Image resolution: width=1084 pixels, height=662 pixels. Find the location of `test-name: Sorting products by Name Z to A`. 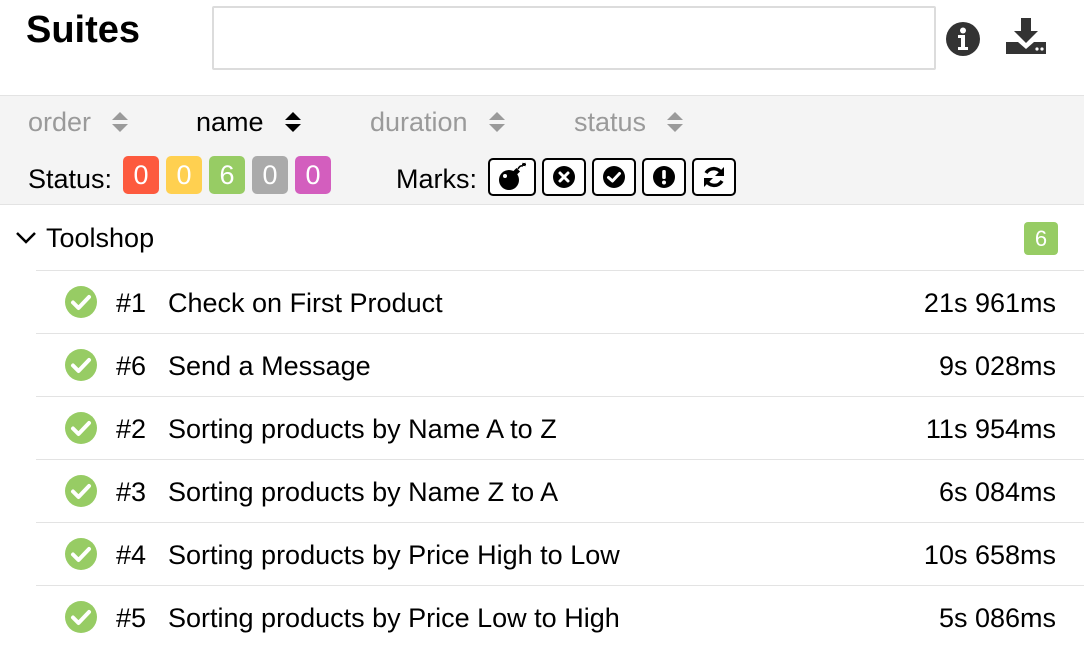

test-name: Sorting products by Name Z to A is located at coordinates (363, 492).